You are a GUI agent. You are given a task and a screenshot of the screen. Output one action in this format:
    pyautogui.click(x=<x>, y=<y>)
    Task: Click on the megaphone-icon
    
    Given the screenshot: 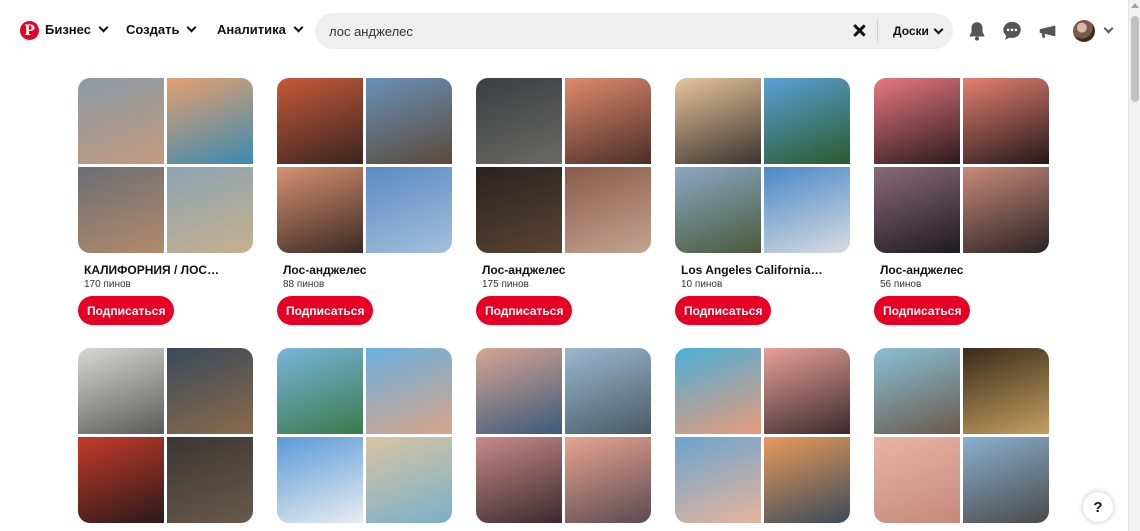 What is the action you would take?
    pyautogui.click(x=1048, y=31)
    